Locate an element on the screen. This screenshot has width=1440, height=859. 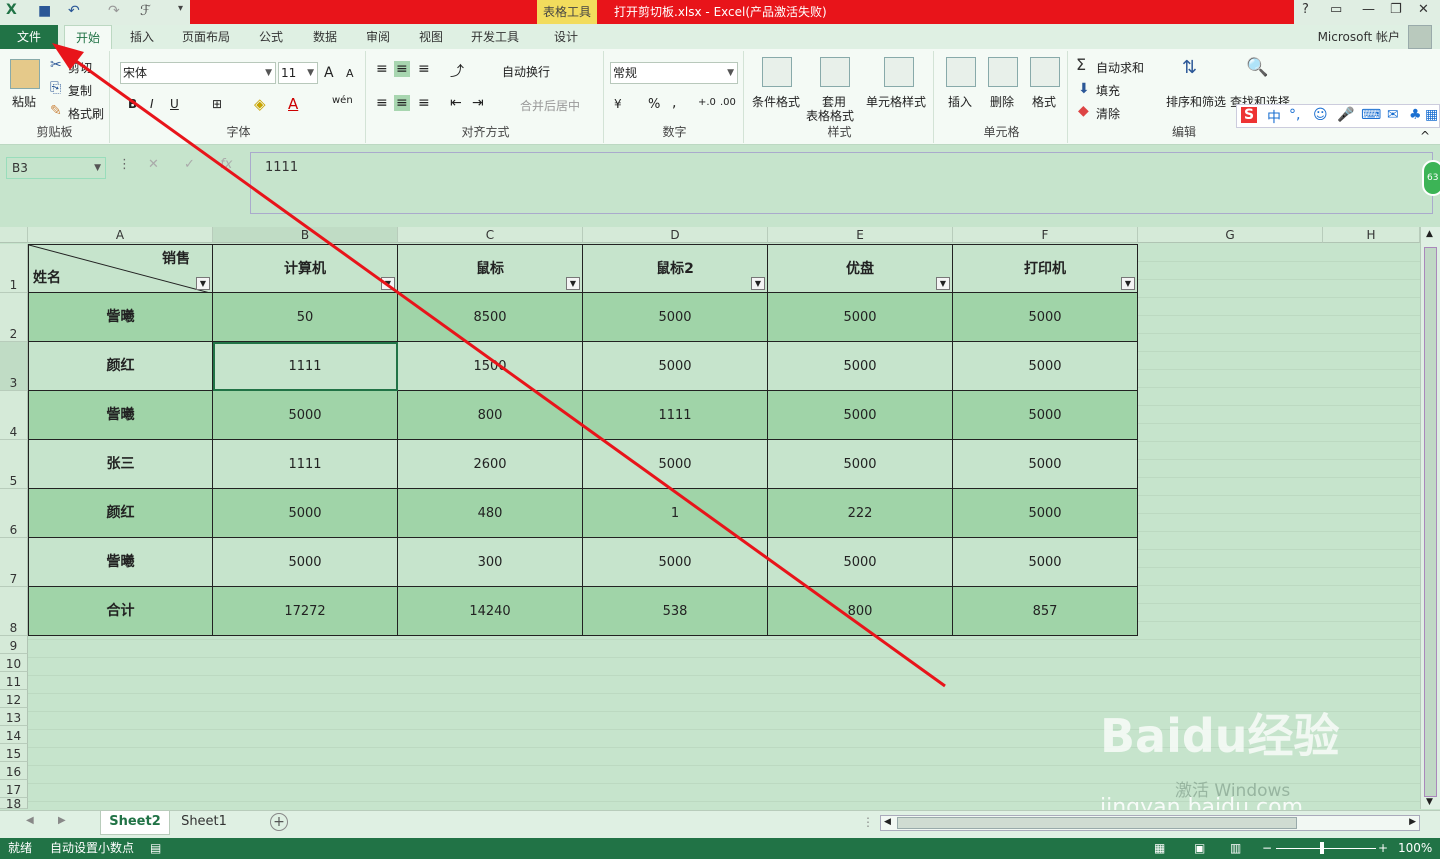
fill-color-icon: ◈ is located at coordinates (260, 104).